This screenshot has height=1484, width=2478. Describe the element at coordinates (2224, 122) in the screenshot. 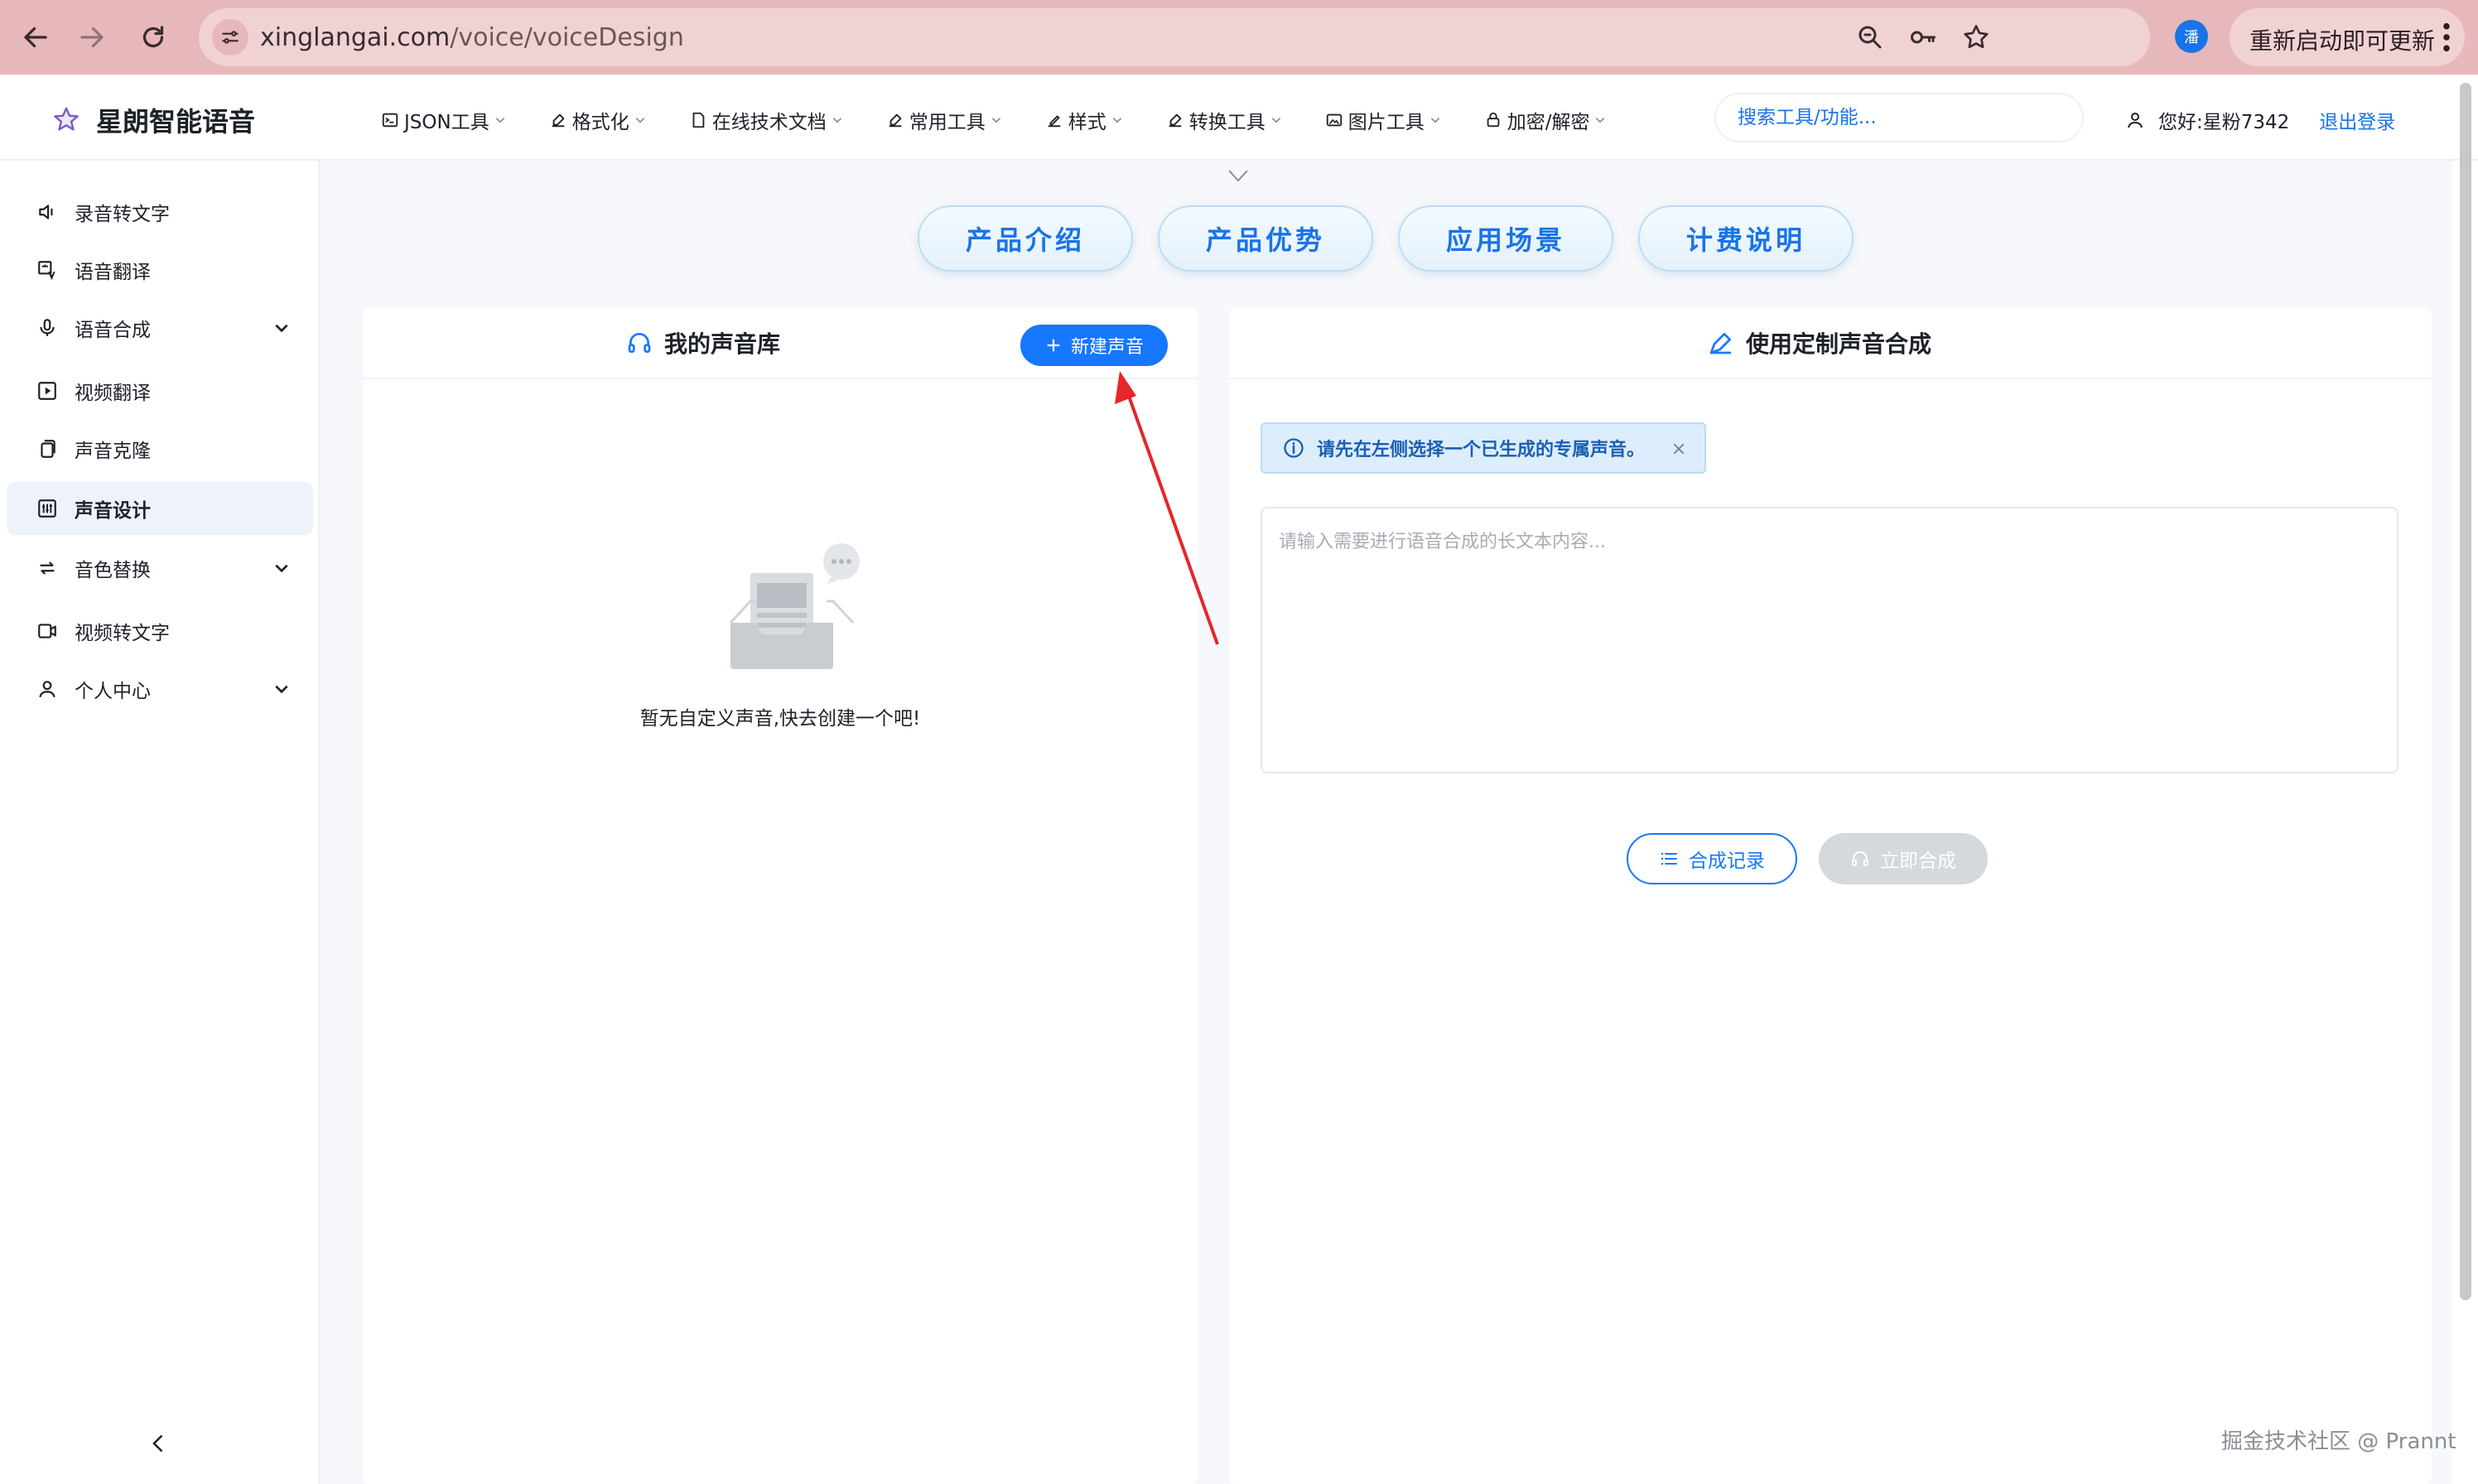

I see `greeting-text: 您好:星粉7342` at that location.